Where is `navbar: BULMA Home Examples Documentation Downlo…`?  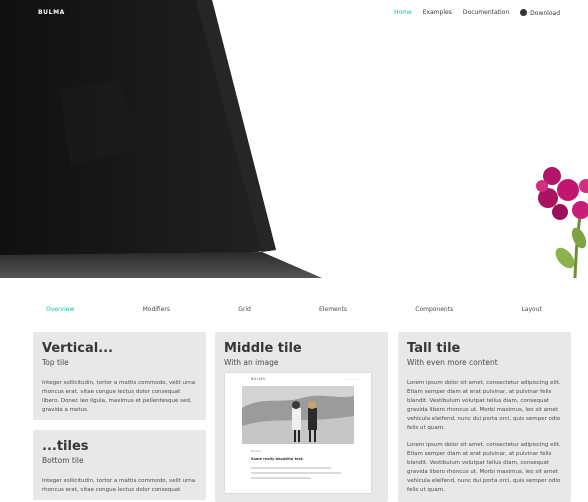 navbar: BULMA Home Examples Documentation Downlo… is located at coordinates (294, 13).